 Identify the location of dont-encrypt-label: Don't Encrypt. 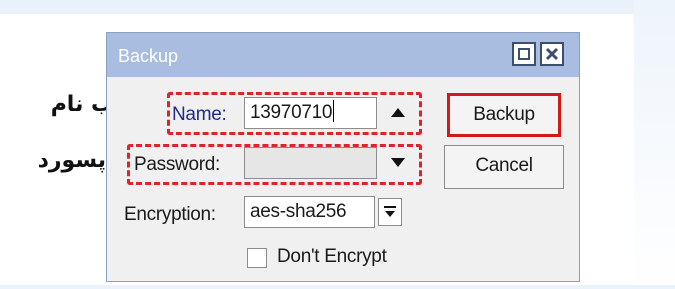
(332, 256).